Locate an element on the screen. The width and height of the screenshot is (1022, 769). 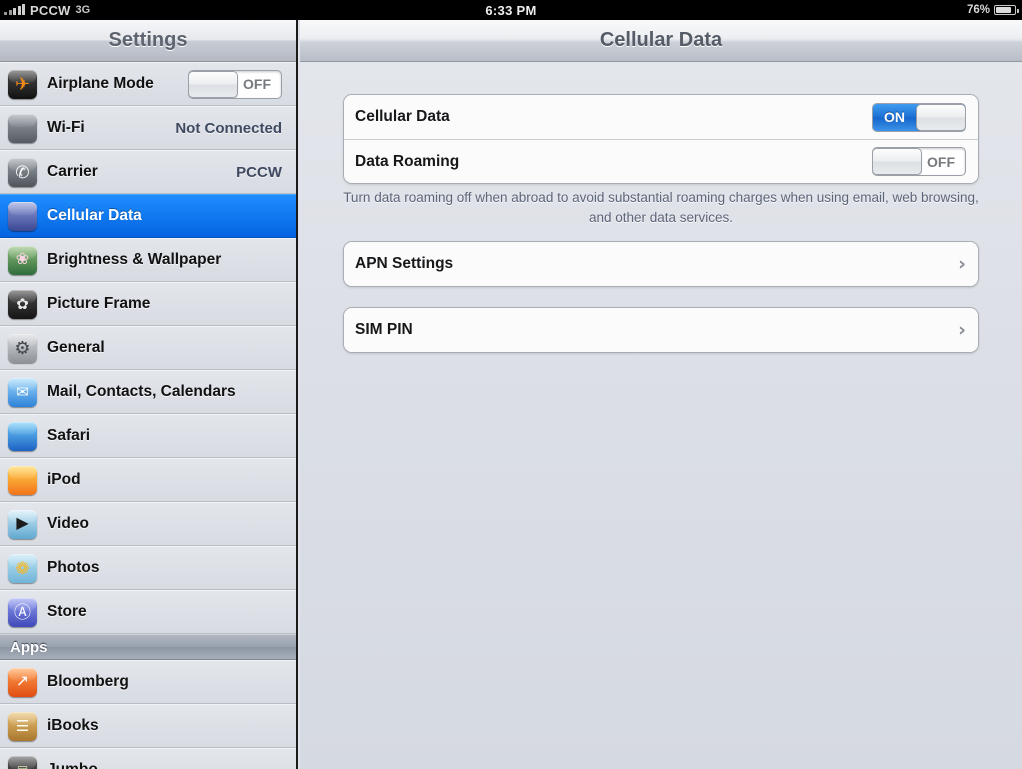
wifi-icon is located at coordinates (22, 128).